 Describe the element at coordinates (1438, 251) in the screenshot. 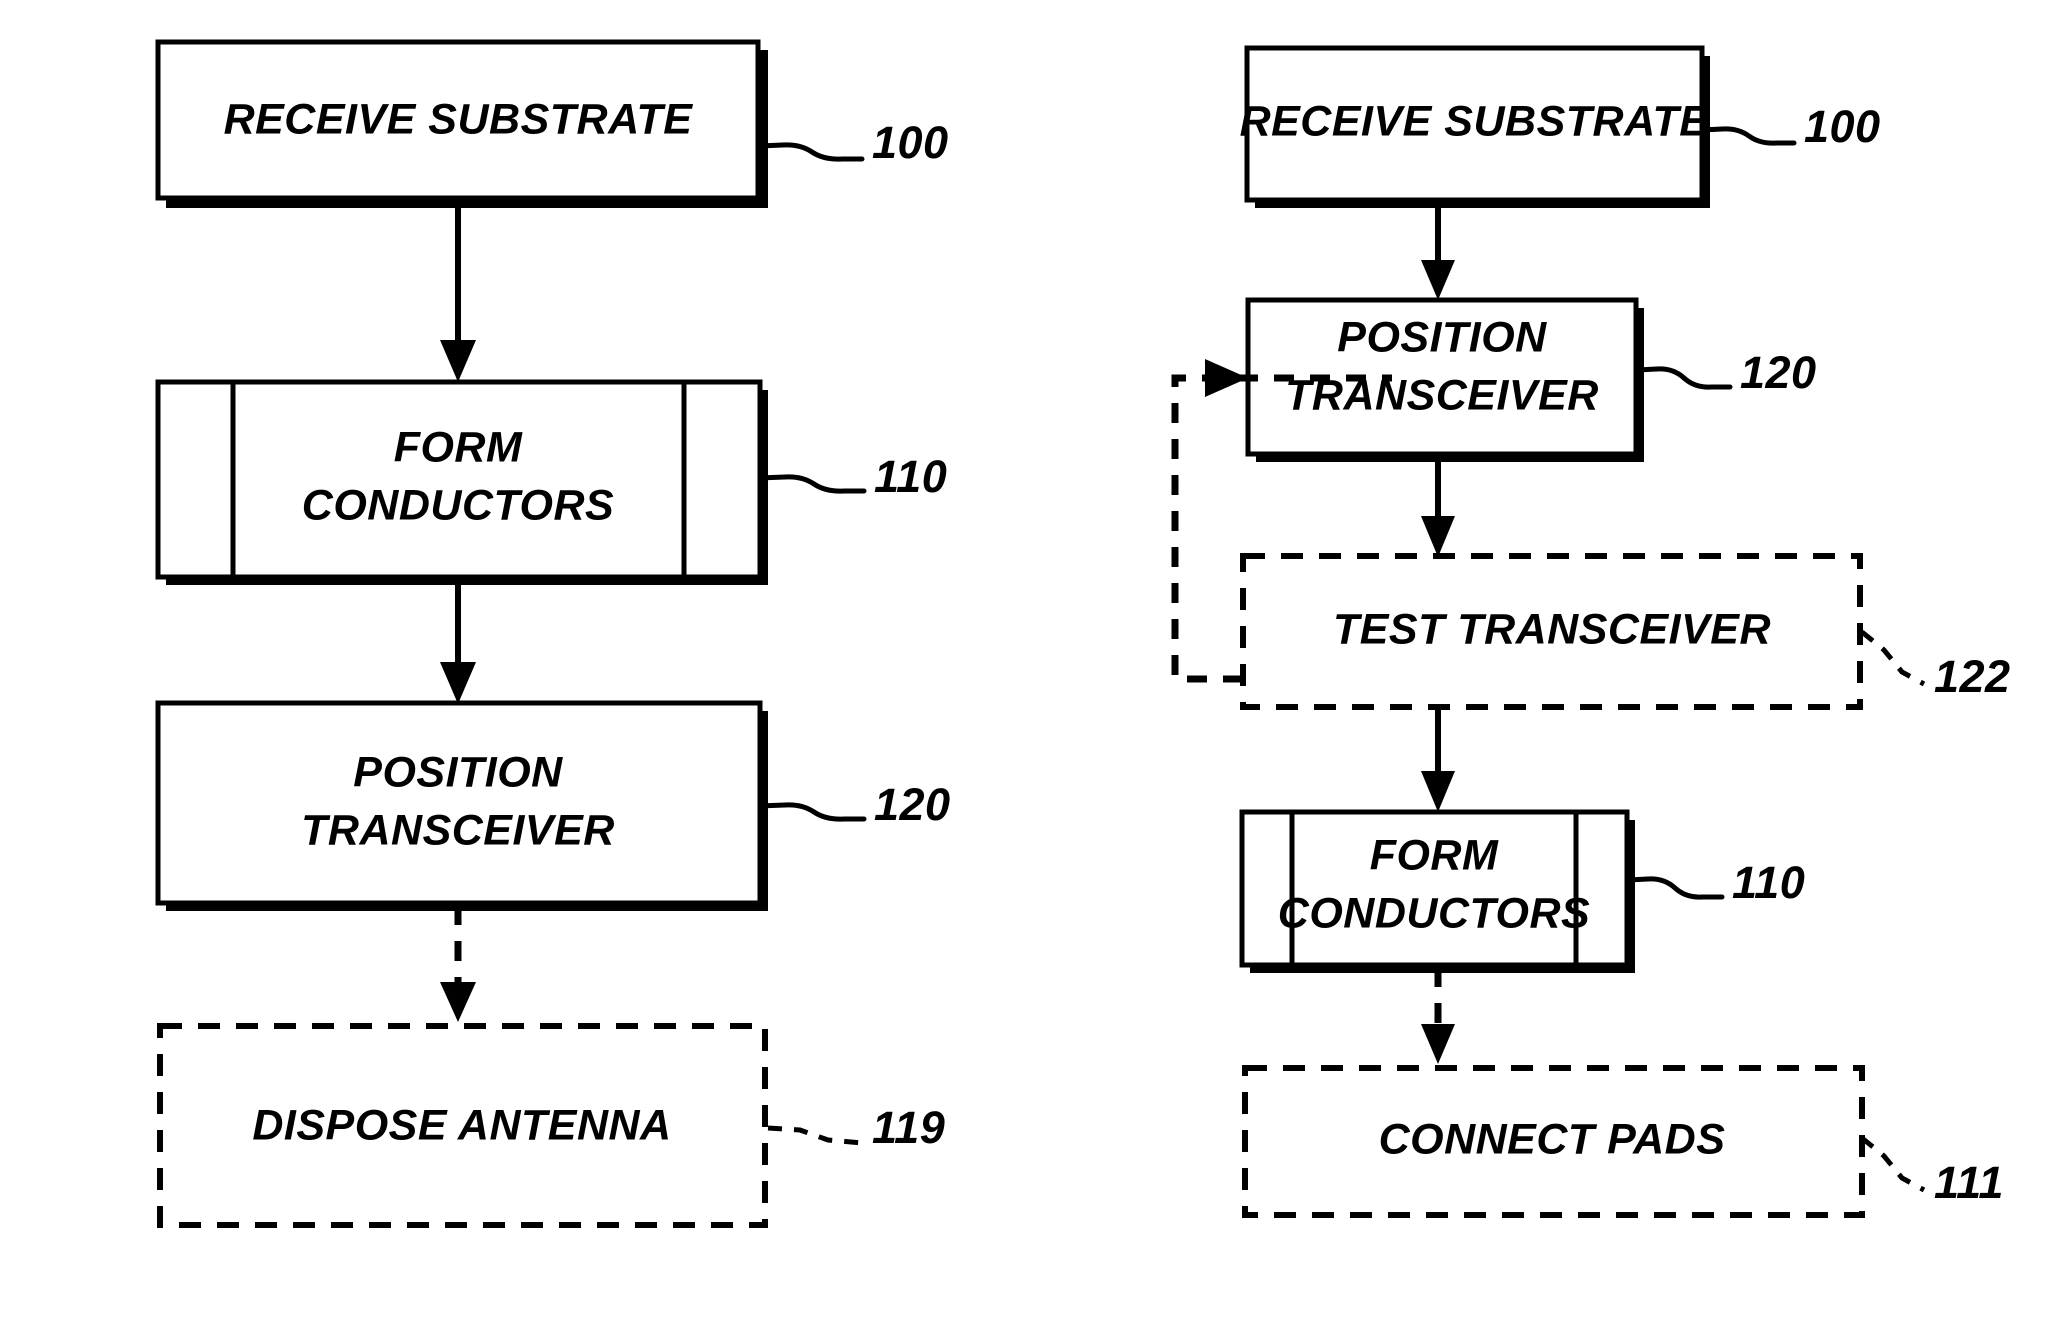

I see `connector-receive-to-position-right` at that location.